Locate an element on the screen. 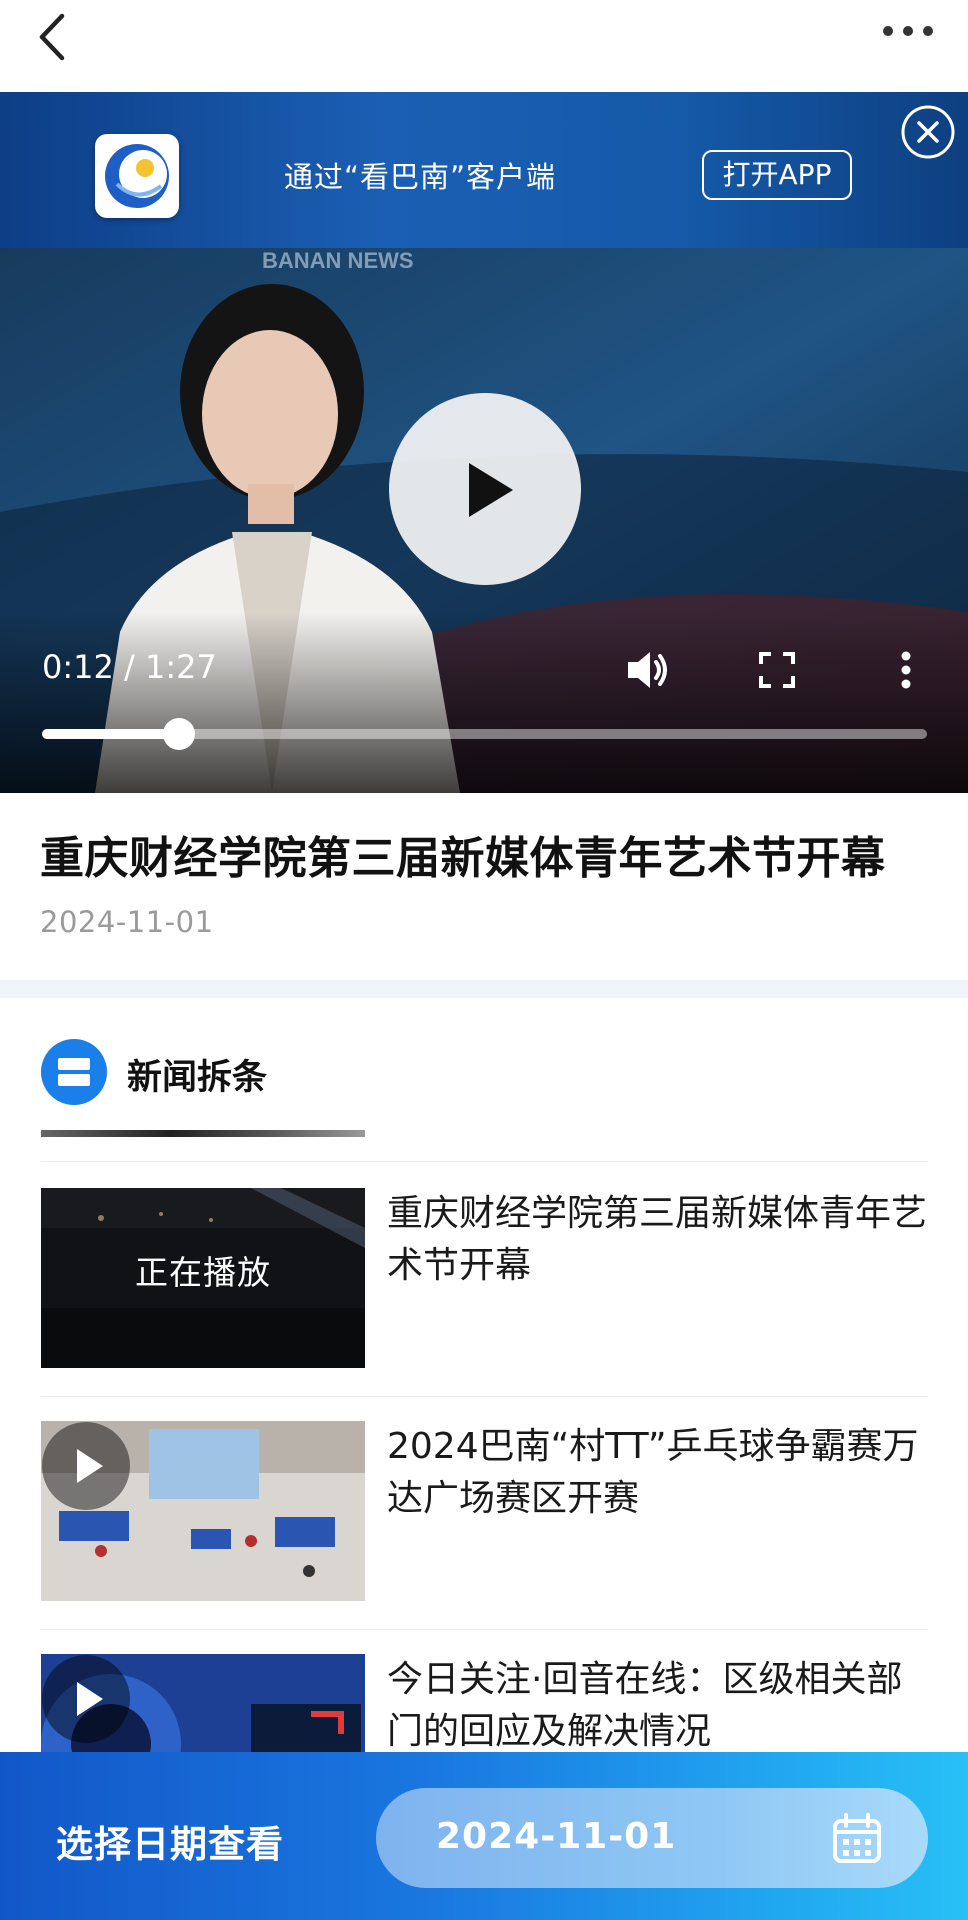 The height and width of the screenshot is (1920, 968). news-item: 正在播放 重庆财经学院第三届新媒体青年艺术节开幕 is located at coordinates (484, 1278).